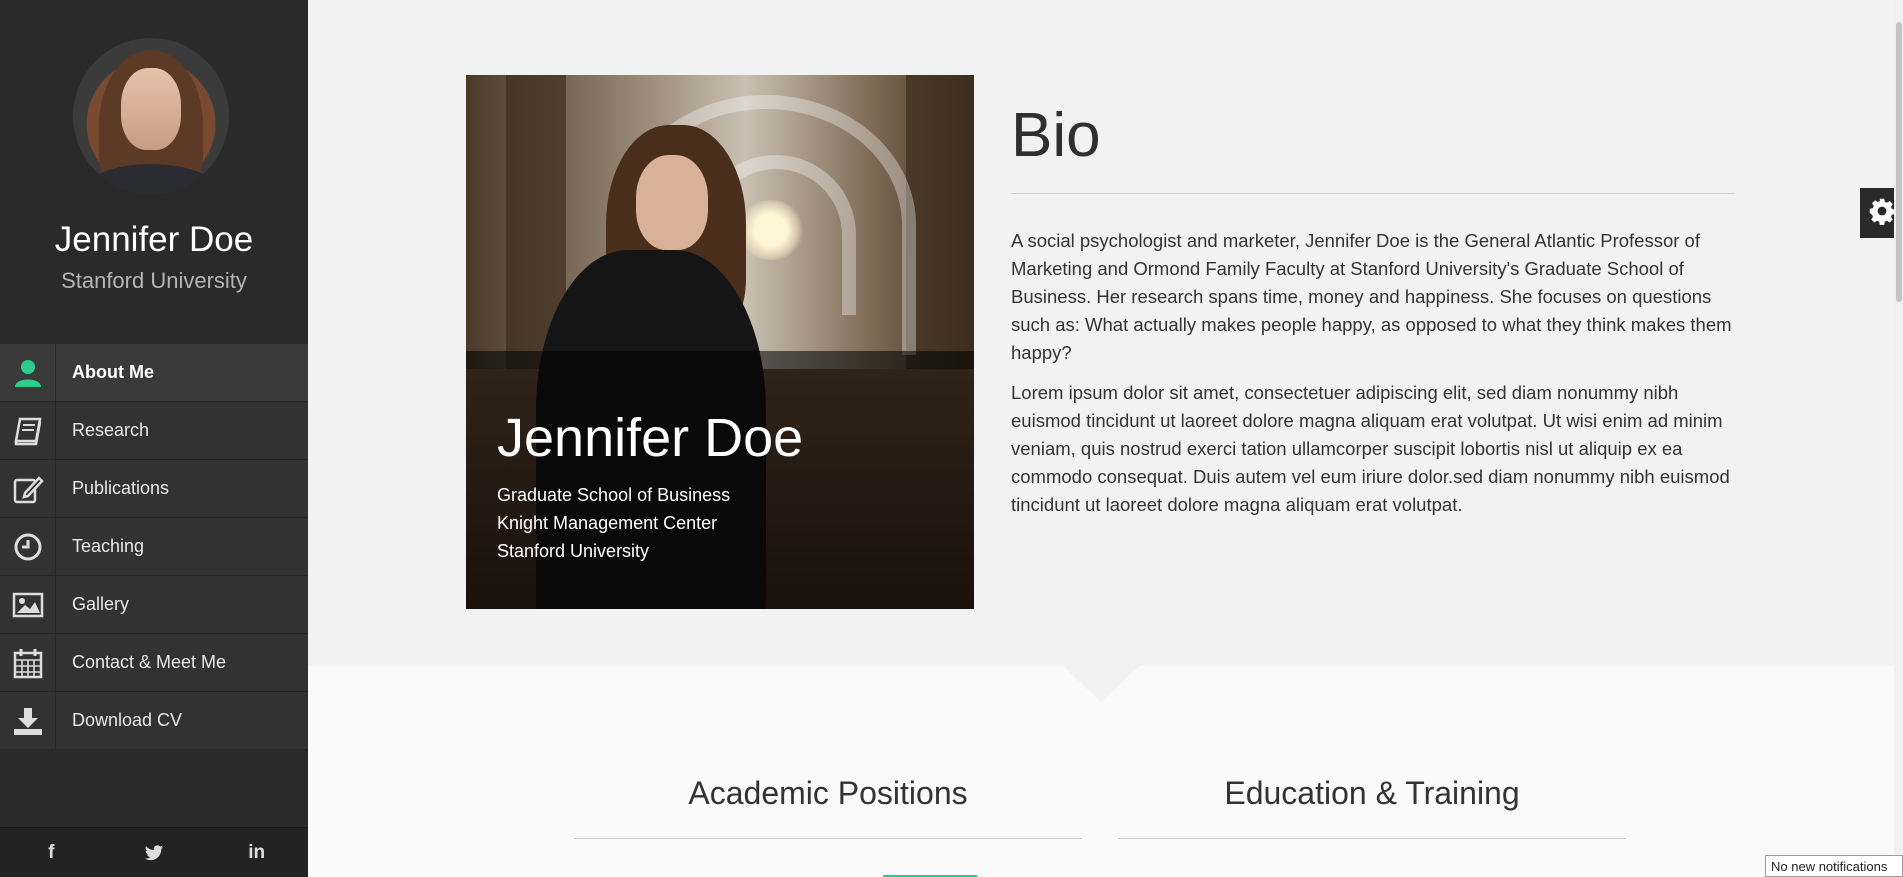  I want to click on card-name: Jennifer Doe, so click(650, 438).